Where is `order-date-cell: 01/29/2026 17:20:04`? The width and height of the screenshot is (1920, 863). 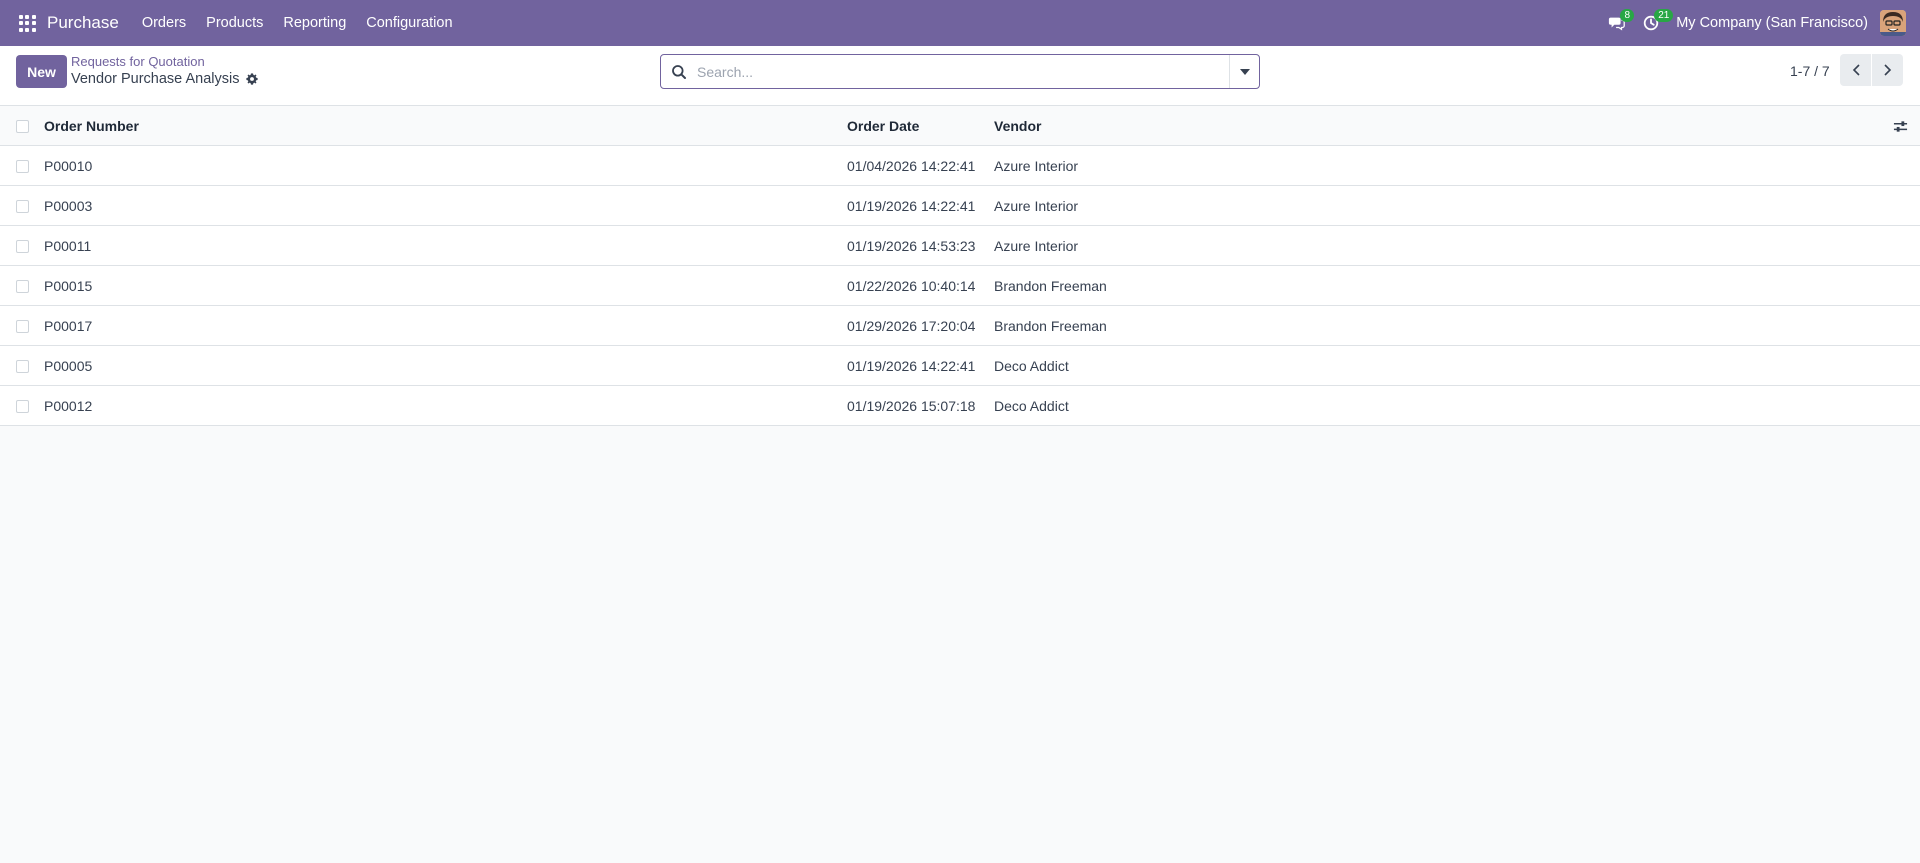 order-date-cell: 01/29/2026 17:20:04 is located at coordinates (911, 326).